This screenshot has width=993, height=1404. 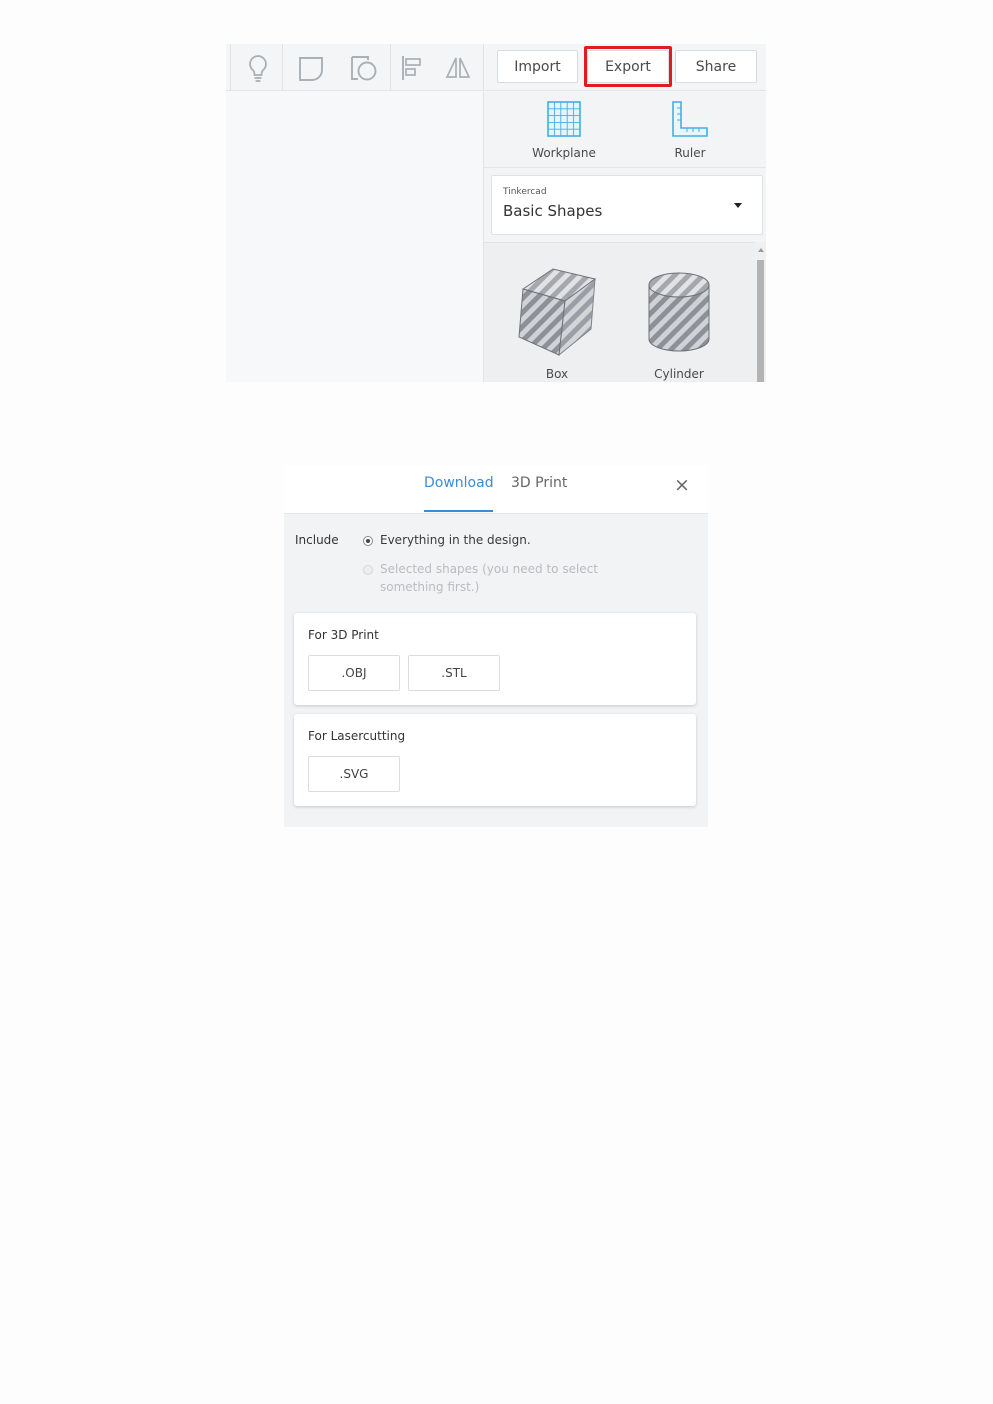 What do you see at coordinates (557, 312) in the screenshot?
I see `box-shape-icon` at bounding box center [557, 312].